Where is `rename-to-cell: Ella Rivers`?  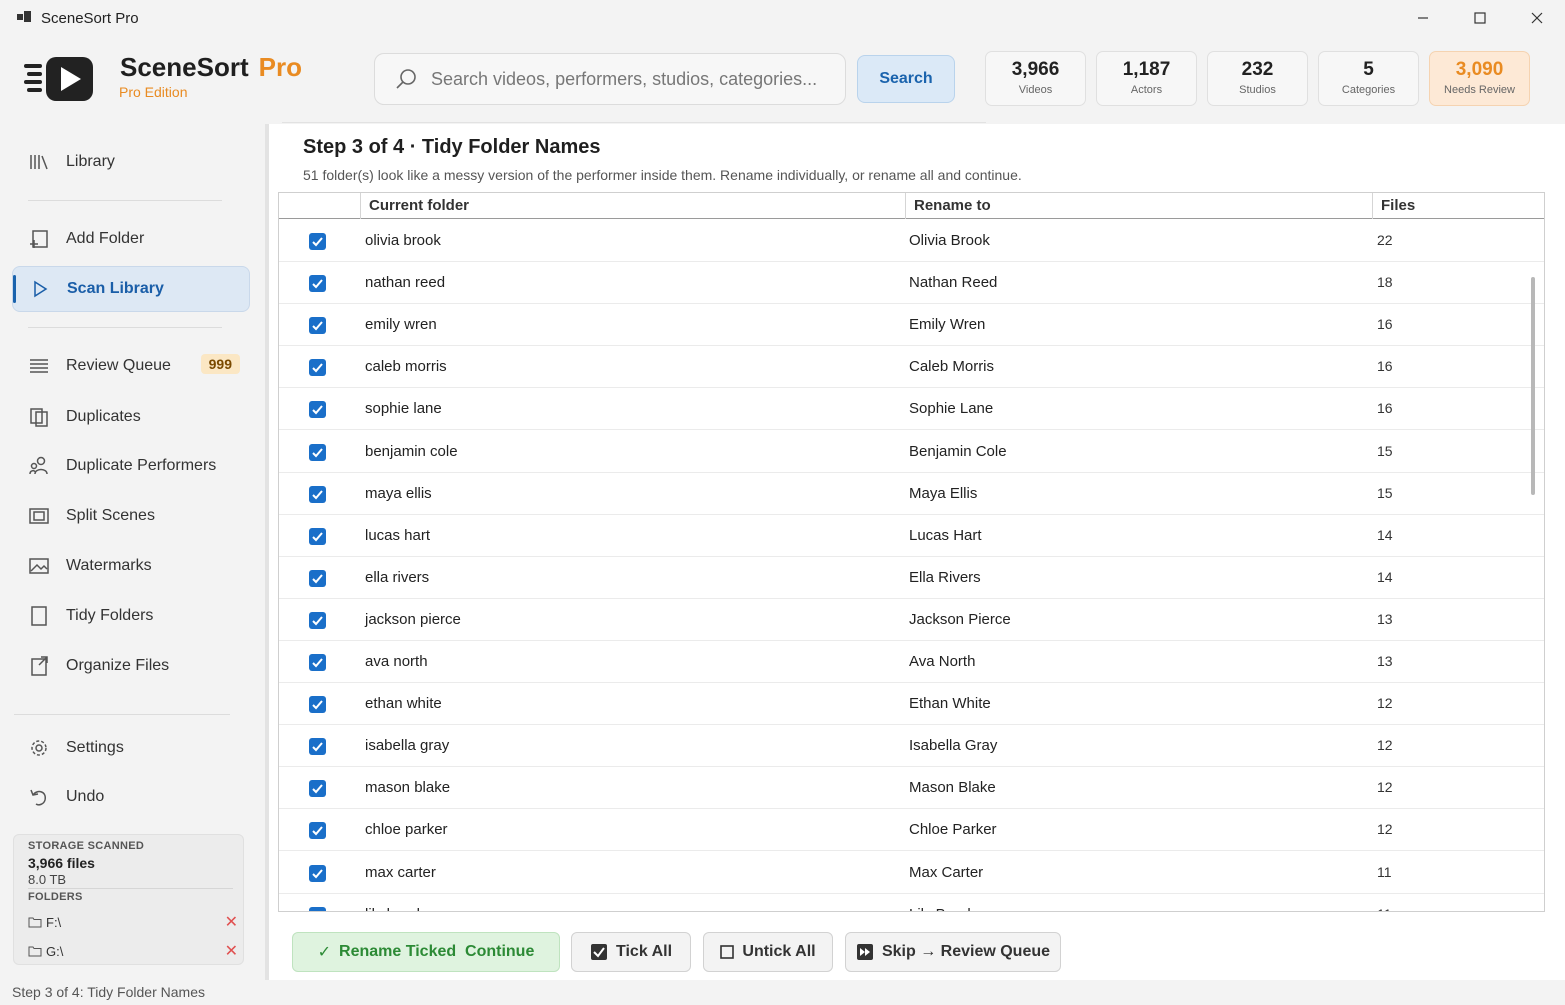
rename-to-cell: Ella Rivers is located at coordinates (945, 577).